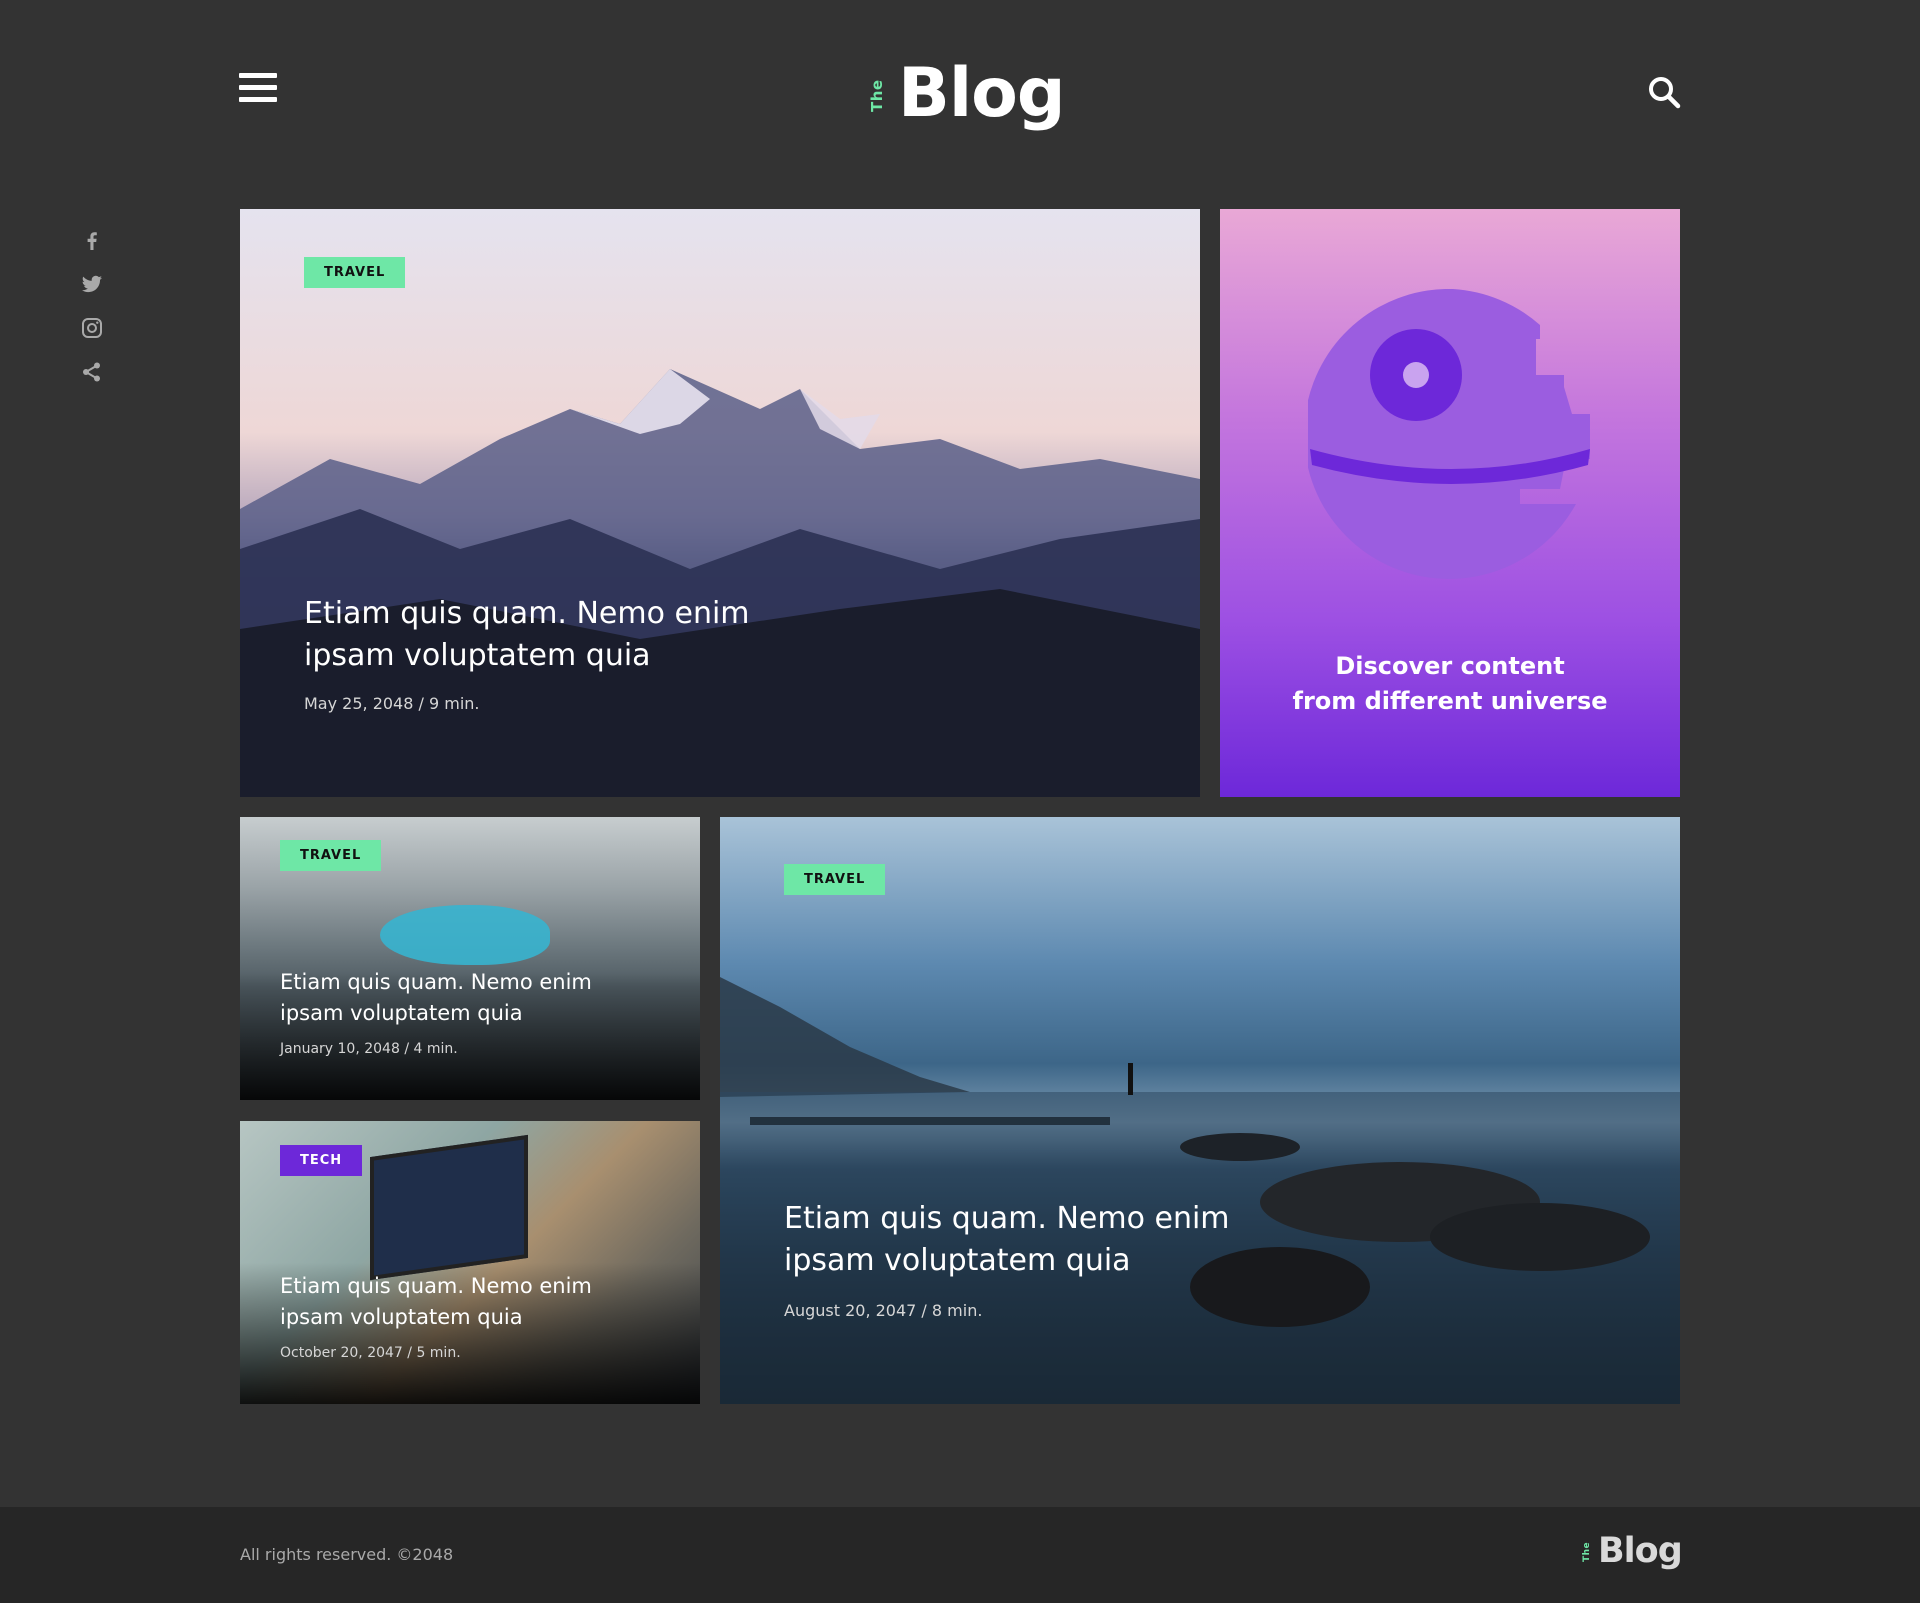 The image size is (1920, 1603). What do you see at coordinates (960, 1555) in the screenshot?
I see `site-footer: All rights reserved. ©2048 The Blog` at bounding box center [960, 1555].